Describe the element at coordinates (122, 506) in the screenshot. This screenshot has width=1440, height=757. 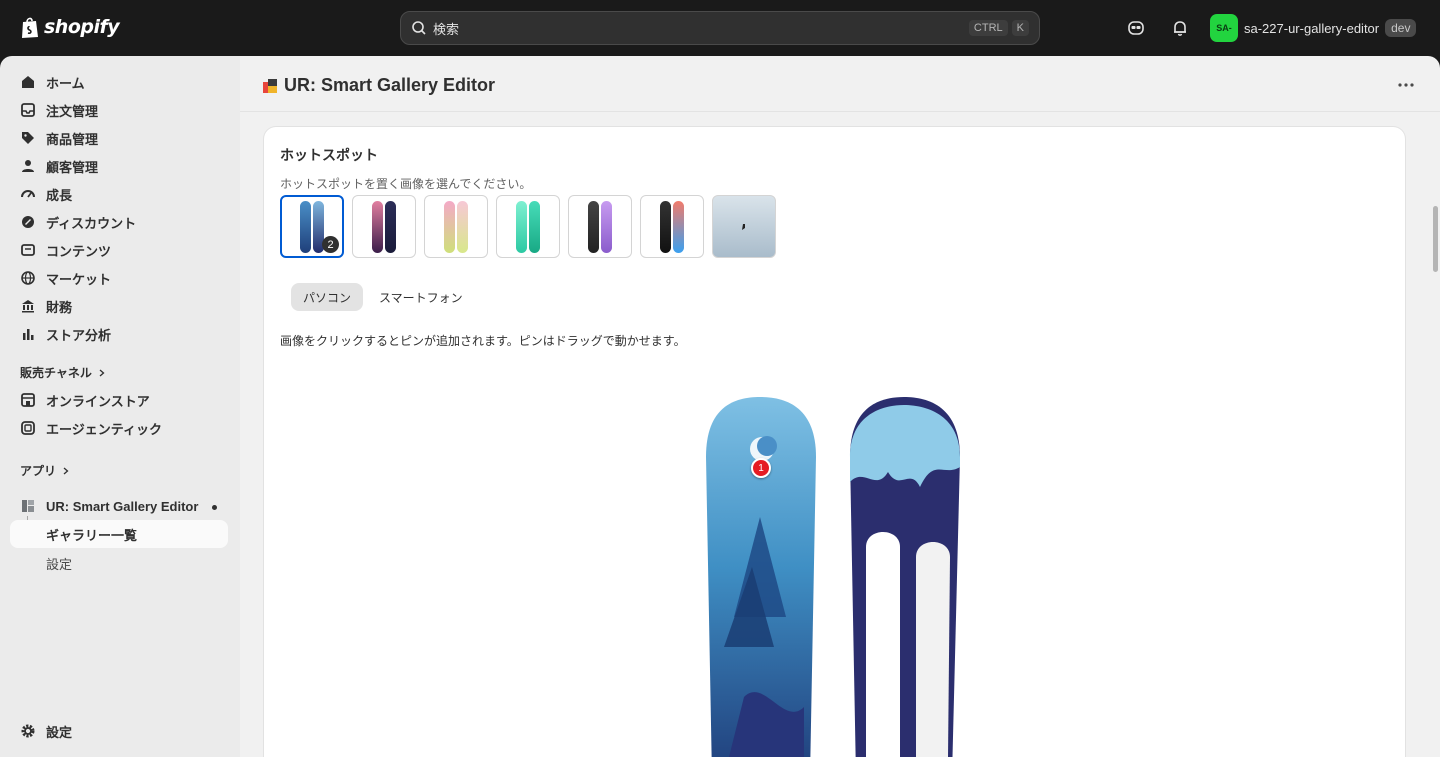
I see `sidebar-item-label: UR: Smart Gallery Editor` at that location.